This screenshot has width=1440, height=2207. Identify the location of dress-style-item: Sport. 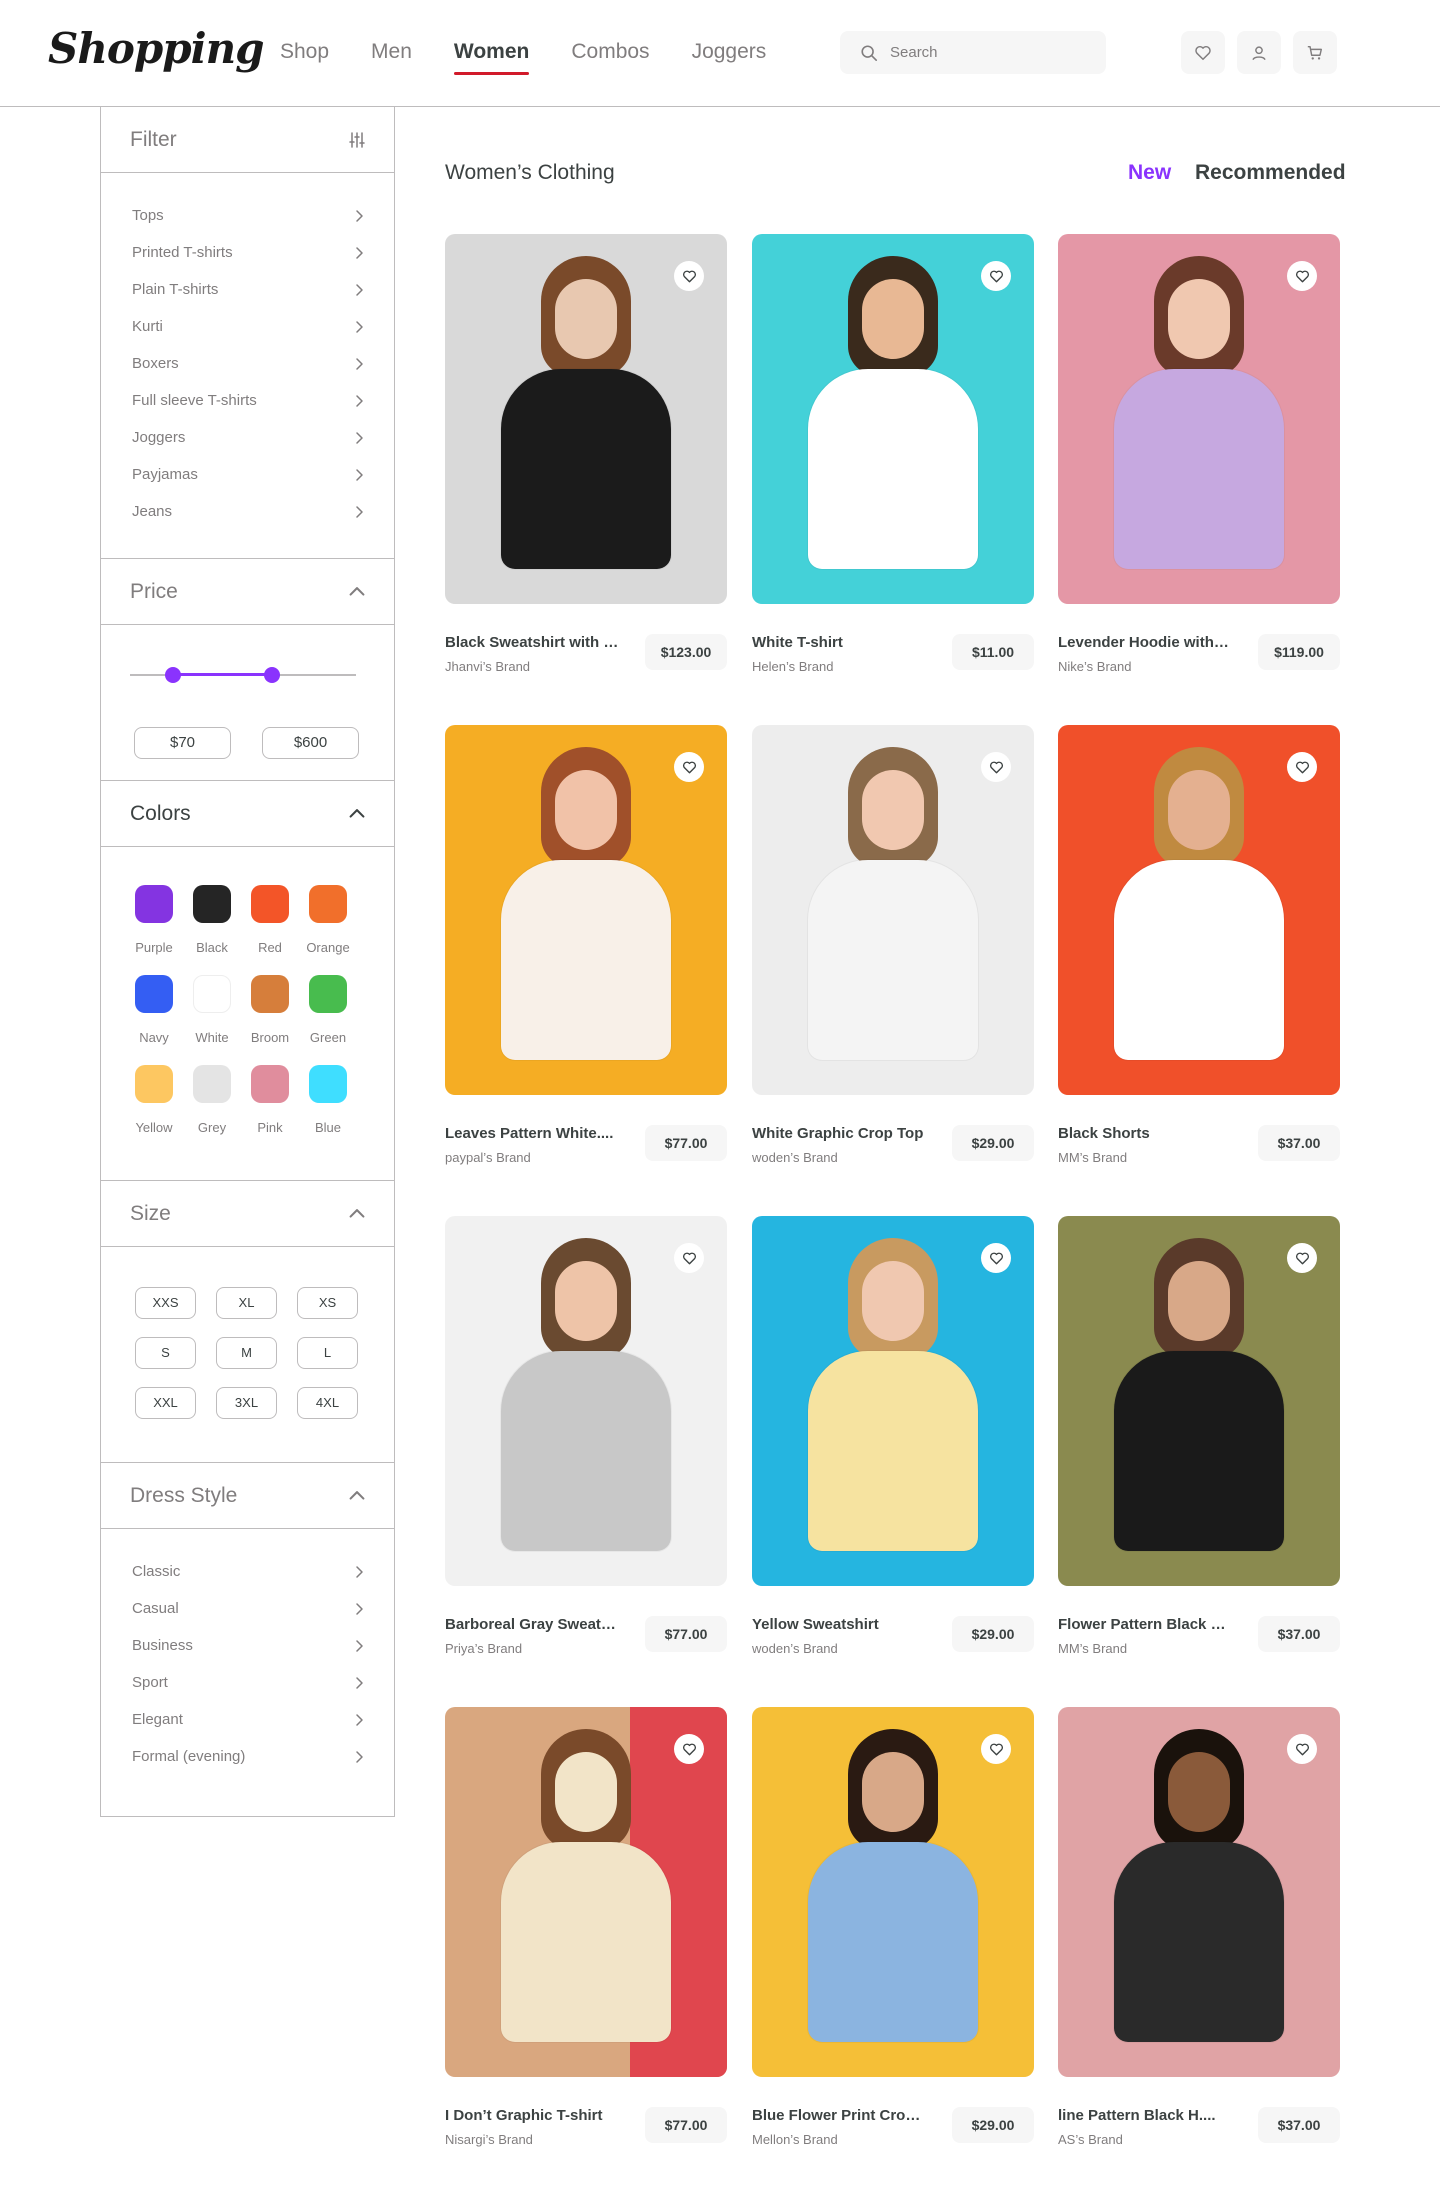
(249, 1682).